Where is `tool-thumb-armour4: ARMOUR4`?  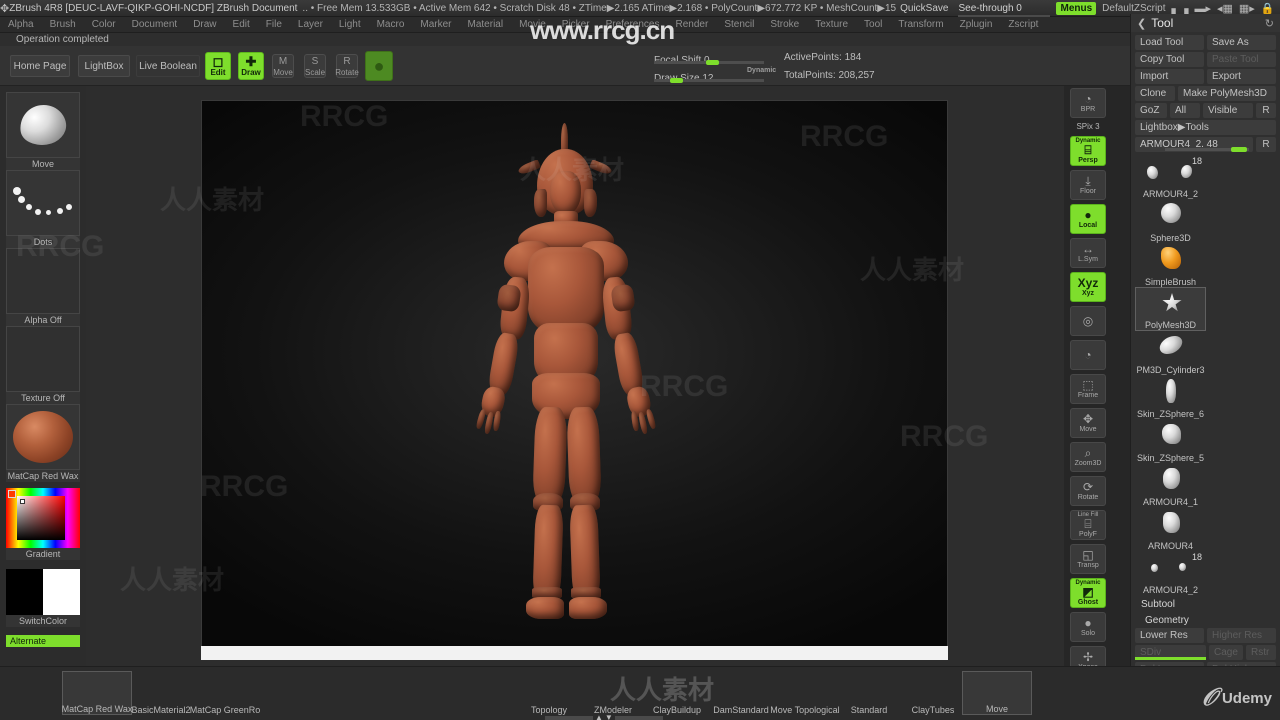
tool-thumb-armour4: ARMOUR4 is located at coordinates (1170, 529).